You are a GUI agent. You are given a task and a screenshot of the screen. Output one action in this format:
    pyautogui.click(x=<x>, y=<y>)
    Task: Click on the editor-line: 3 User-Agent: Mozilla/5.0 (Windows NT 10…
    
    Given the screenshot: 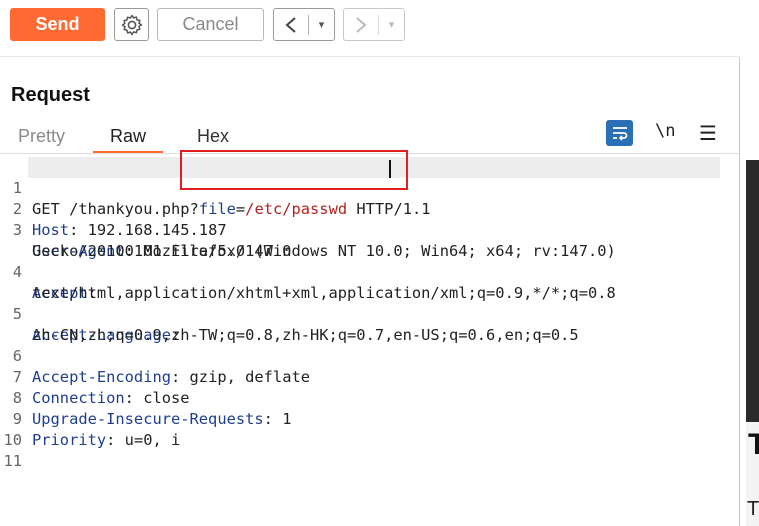 What is the action you would take?
    pyautogui.click(x=369, y=229)
    